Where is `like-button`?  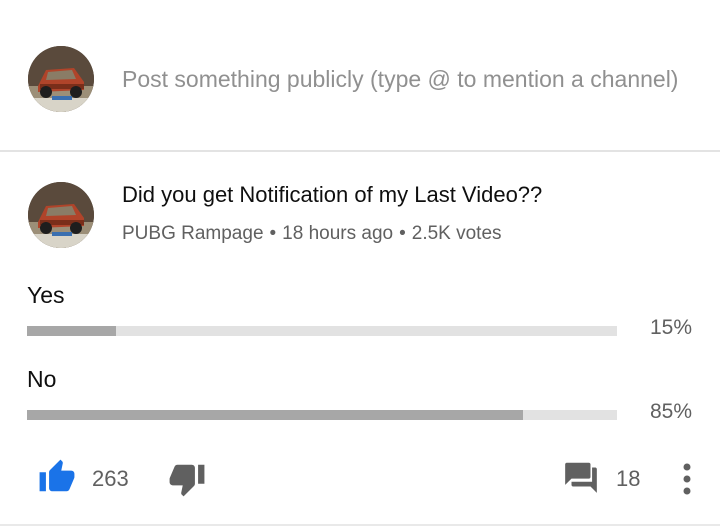
like-button is located at coordinates (57, 477).